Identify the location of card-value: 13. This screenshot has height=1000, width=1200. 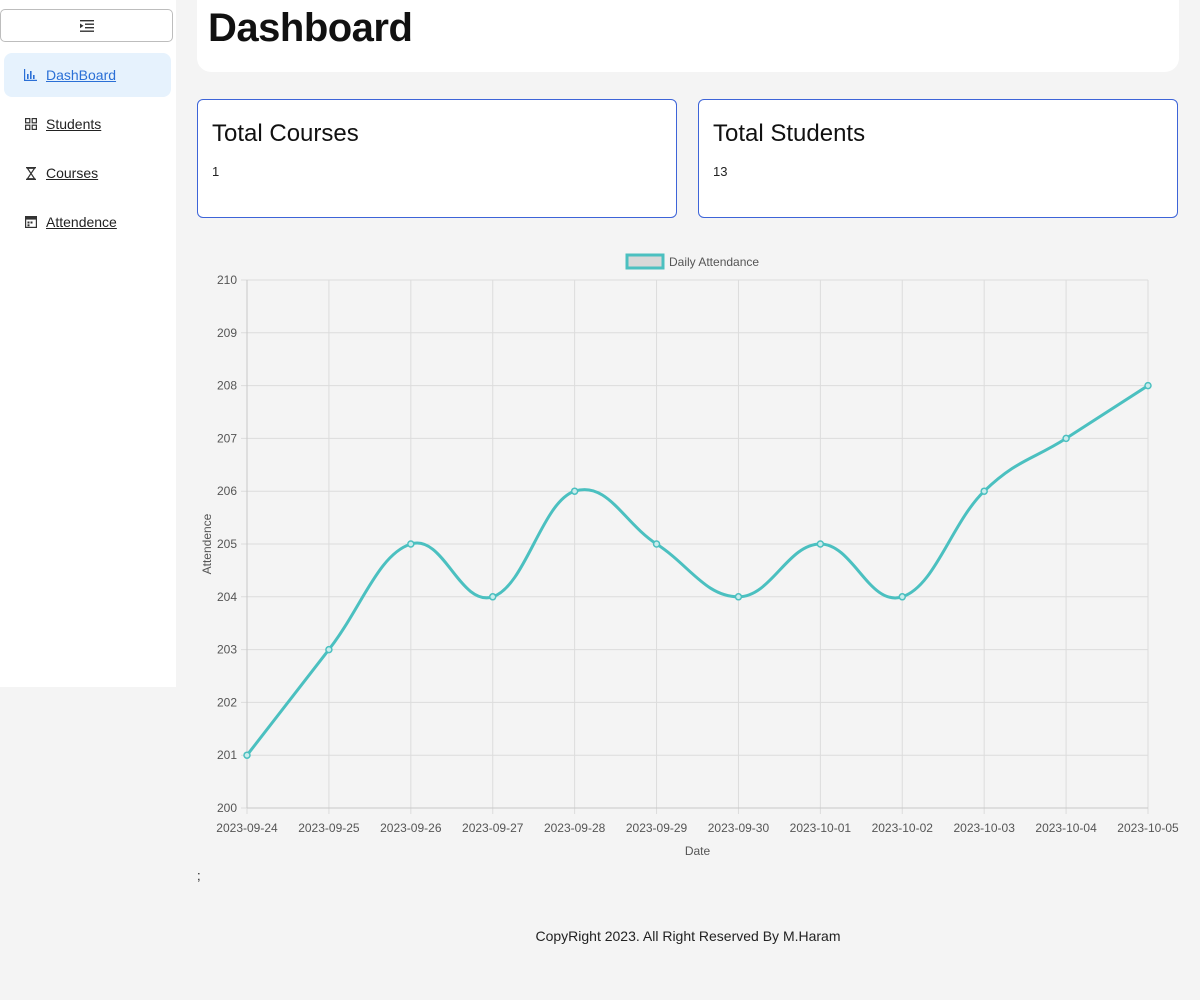
(720, 171).